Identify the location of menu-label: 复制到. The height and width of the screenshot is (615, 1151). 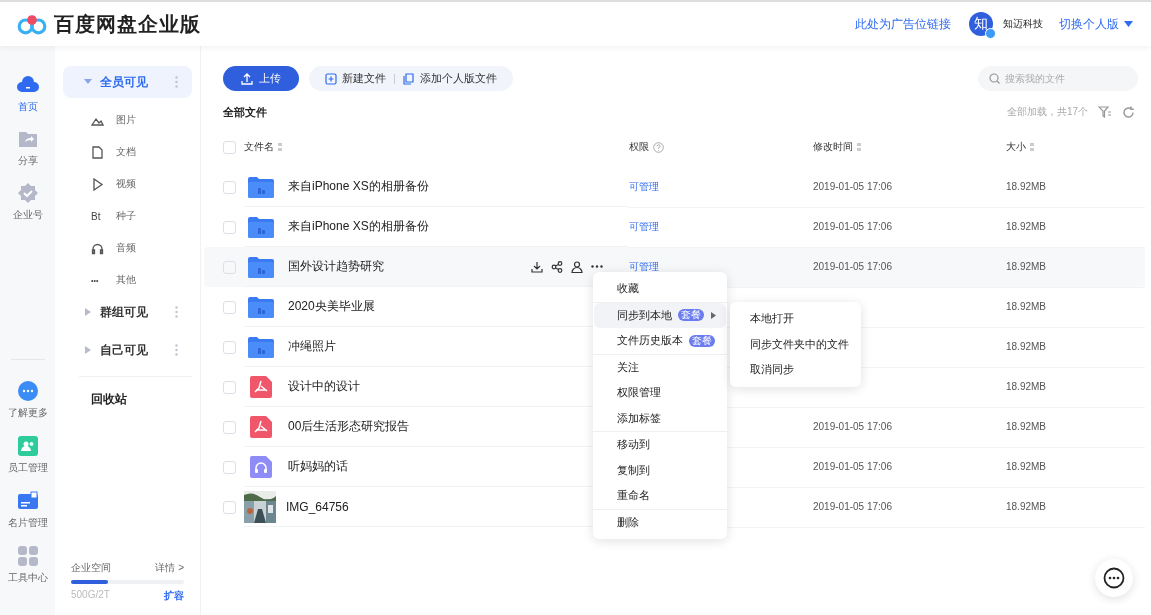
(633, 470).